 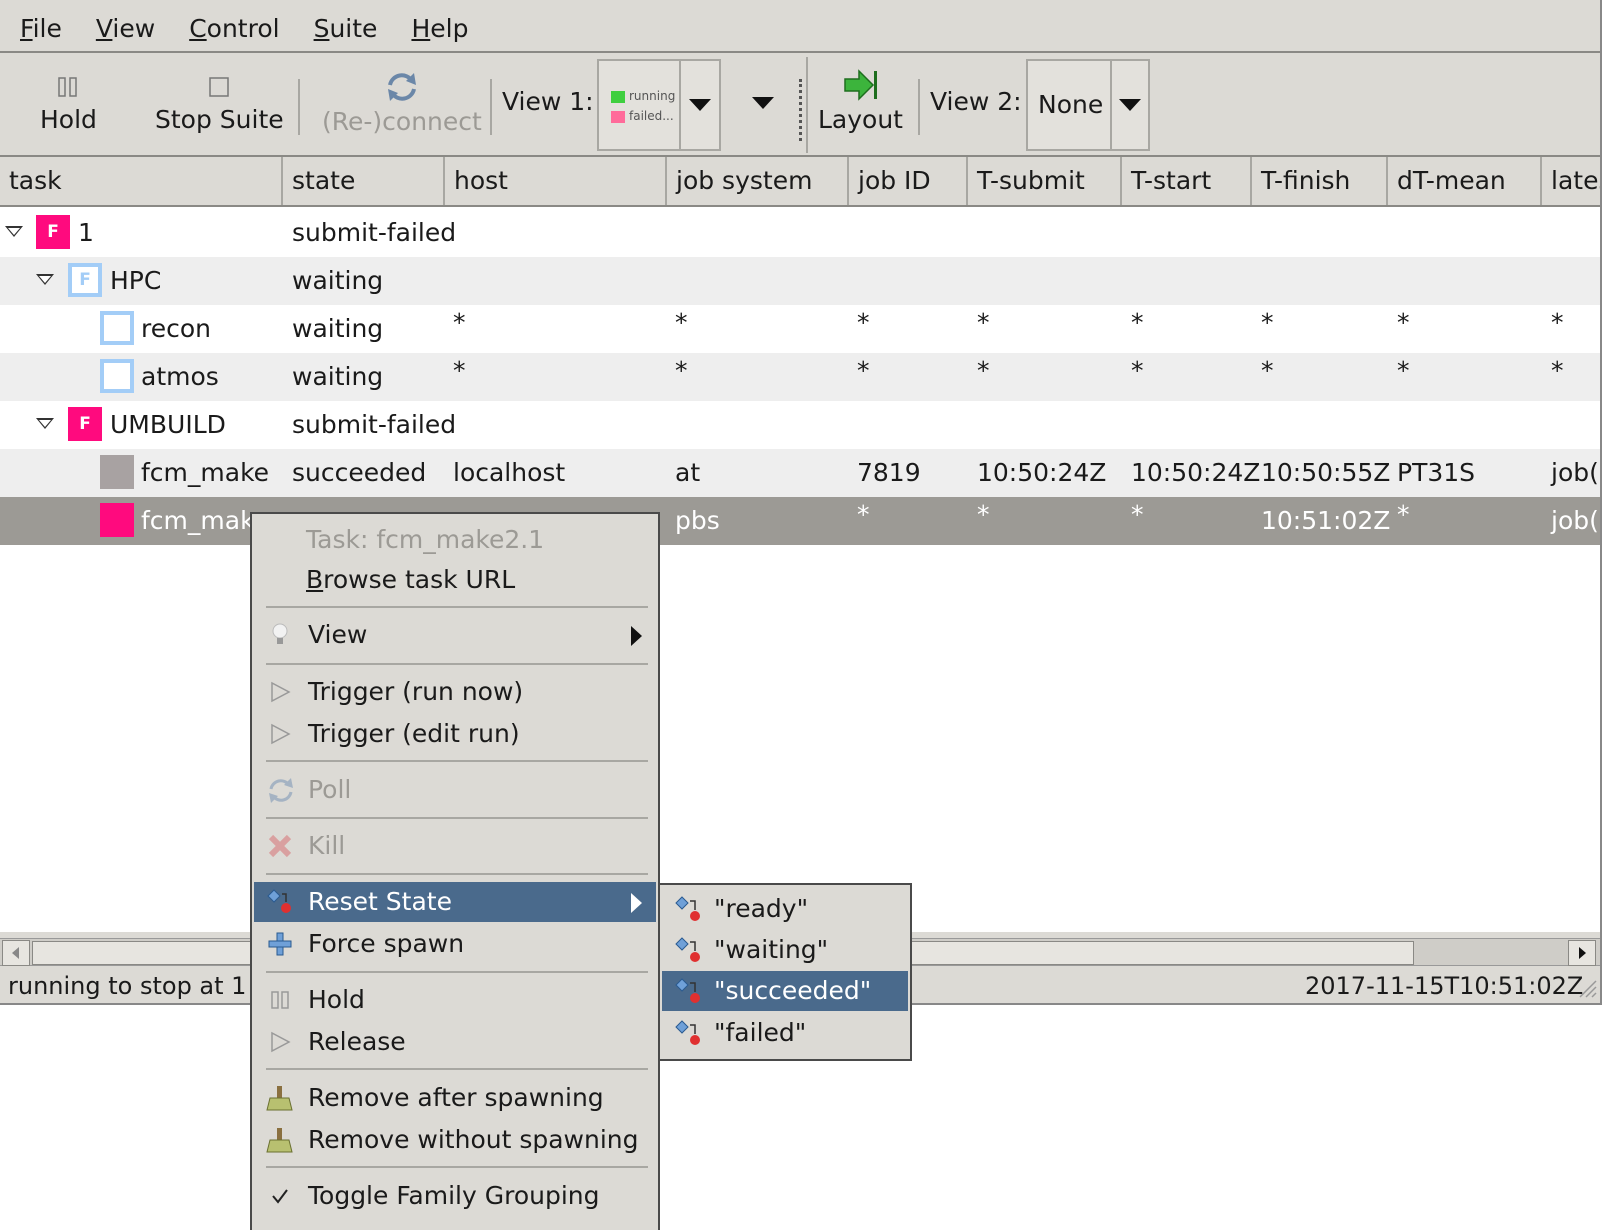 What do you see at coordinates (1403, 514) in the screenshot?
I see `task-dt-mean: *` at bounding box center [1403, 514].